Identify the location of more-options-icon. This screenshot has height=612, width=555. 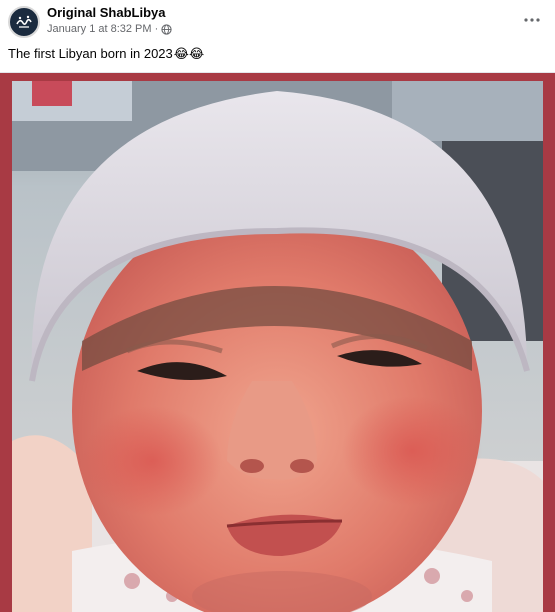
(532, 20).